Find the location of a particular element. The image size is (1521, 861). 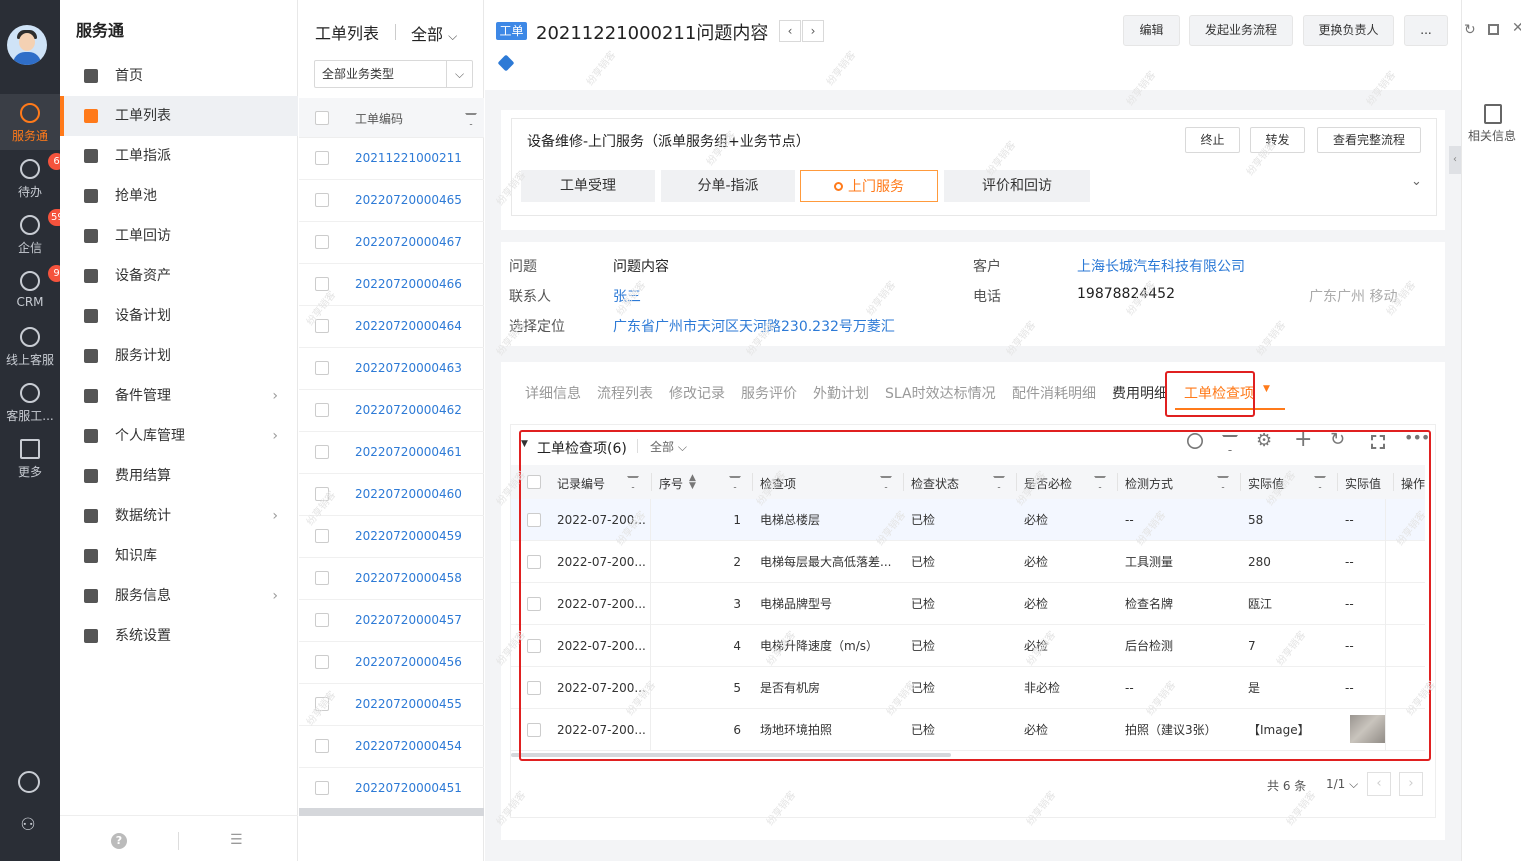

next-ticket-button: › is located at coordinates (813, 31).